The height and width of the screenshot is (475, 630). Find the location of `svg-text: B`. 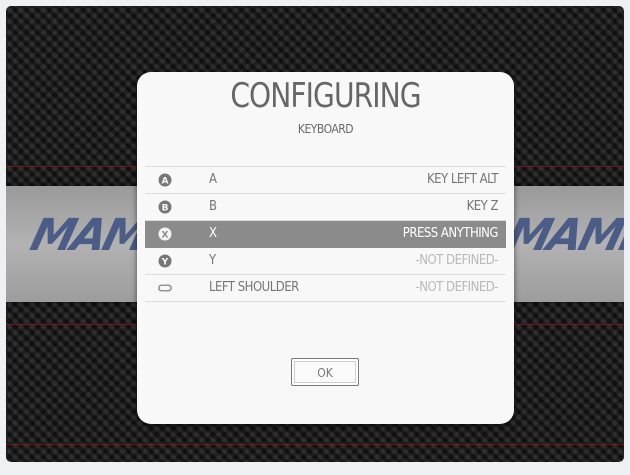

svg-text: B is located at coordinates (165, 208).